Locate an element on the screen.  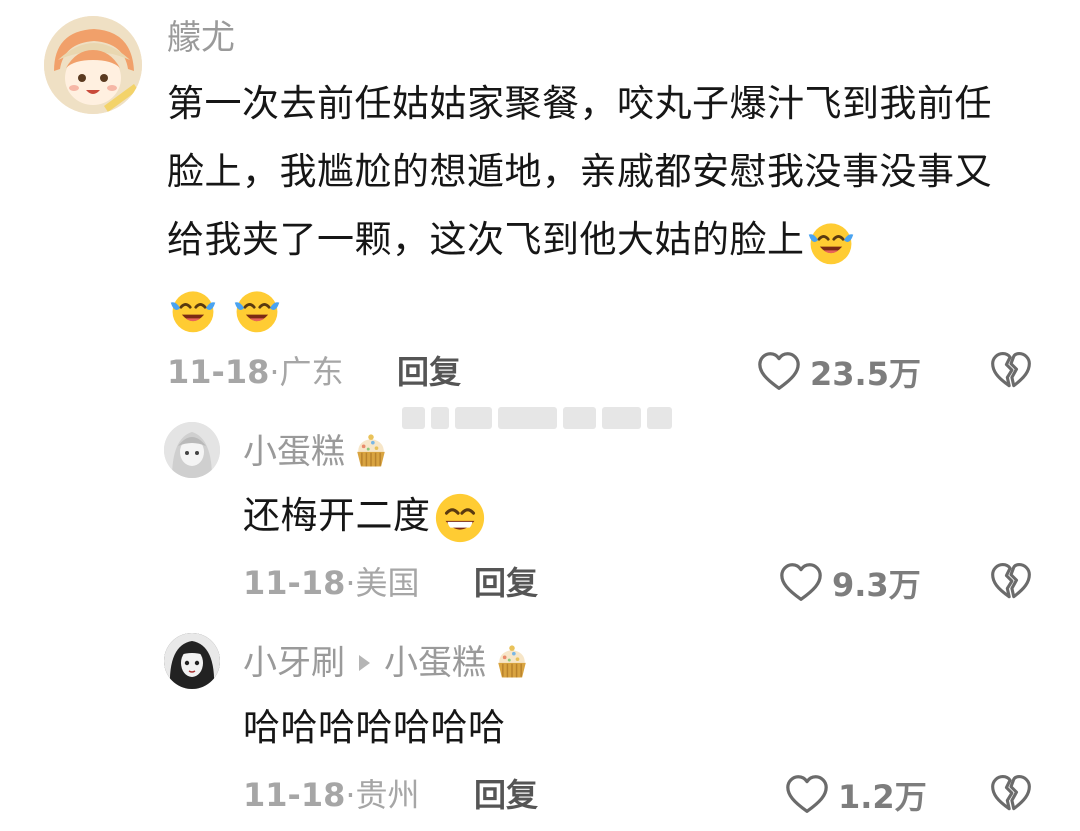
comment-author: 艨尤 is located at coordinates (201, 38).